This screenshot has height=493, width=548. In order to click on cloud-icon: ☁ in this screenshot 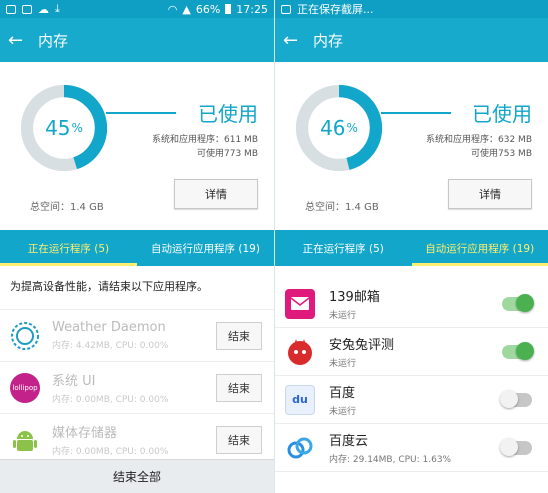, I will do `click(43, 9)`.